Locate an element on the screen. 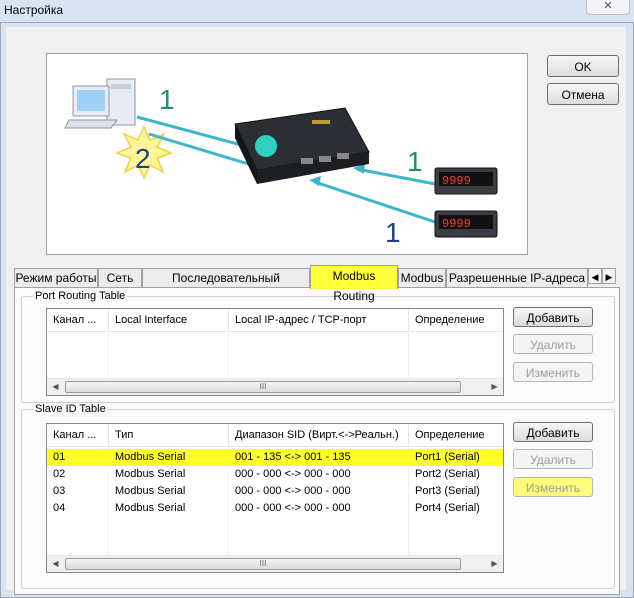 The height and width of the screenshot is (598, 634). slave-edit-button: Изменить is located at coordinates (553, 487).